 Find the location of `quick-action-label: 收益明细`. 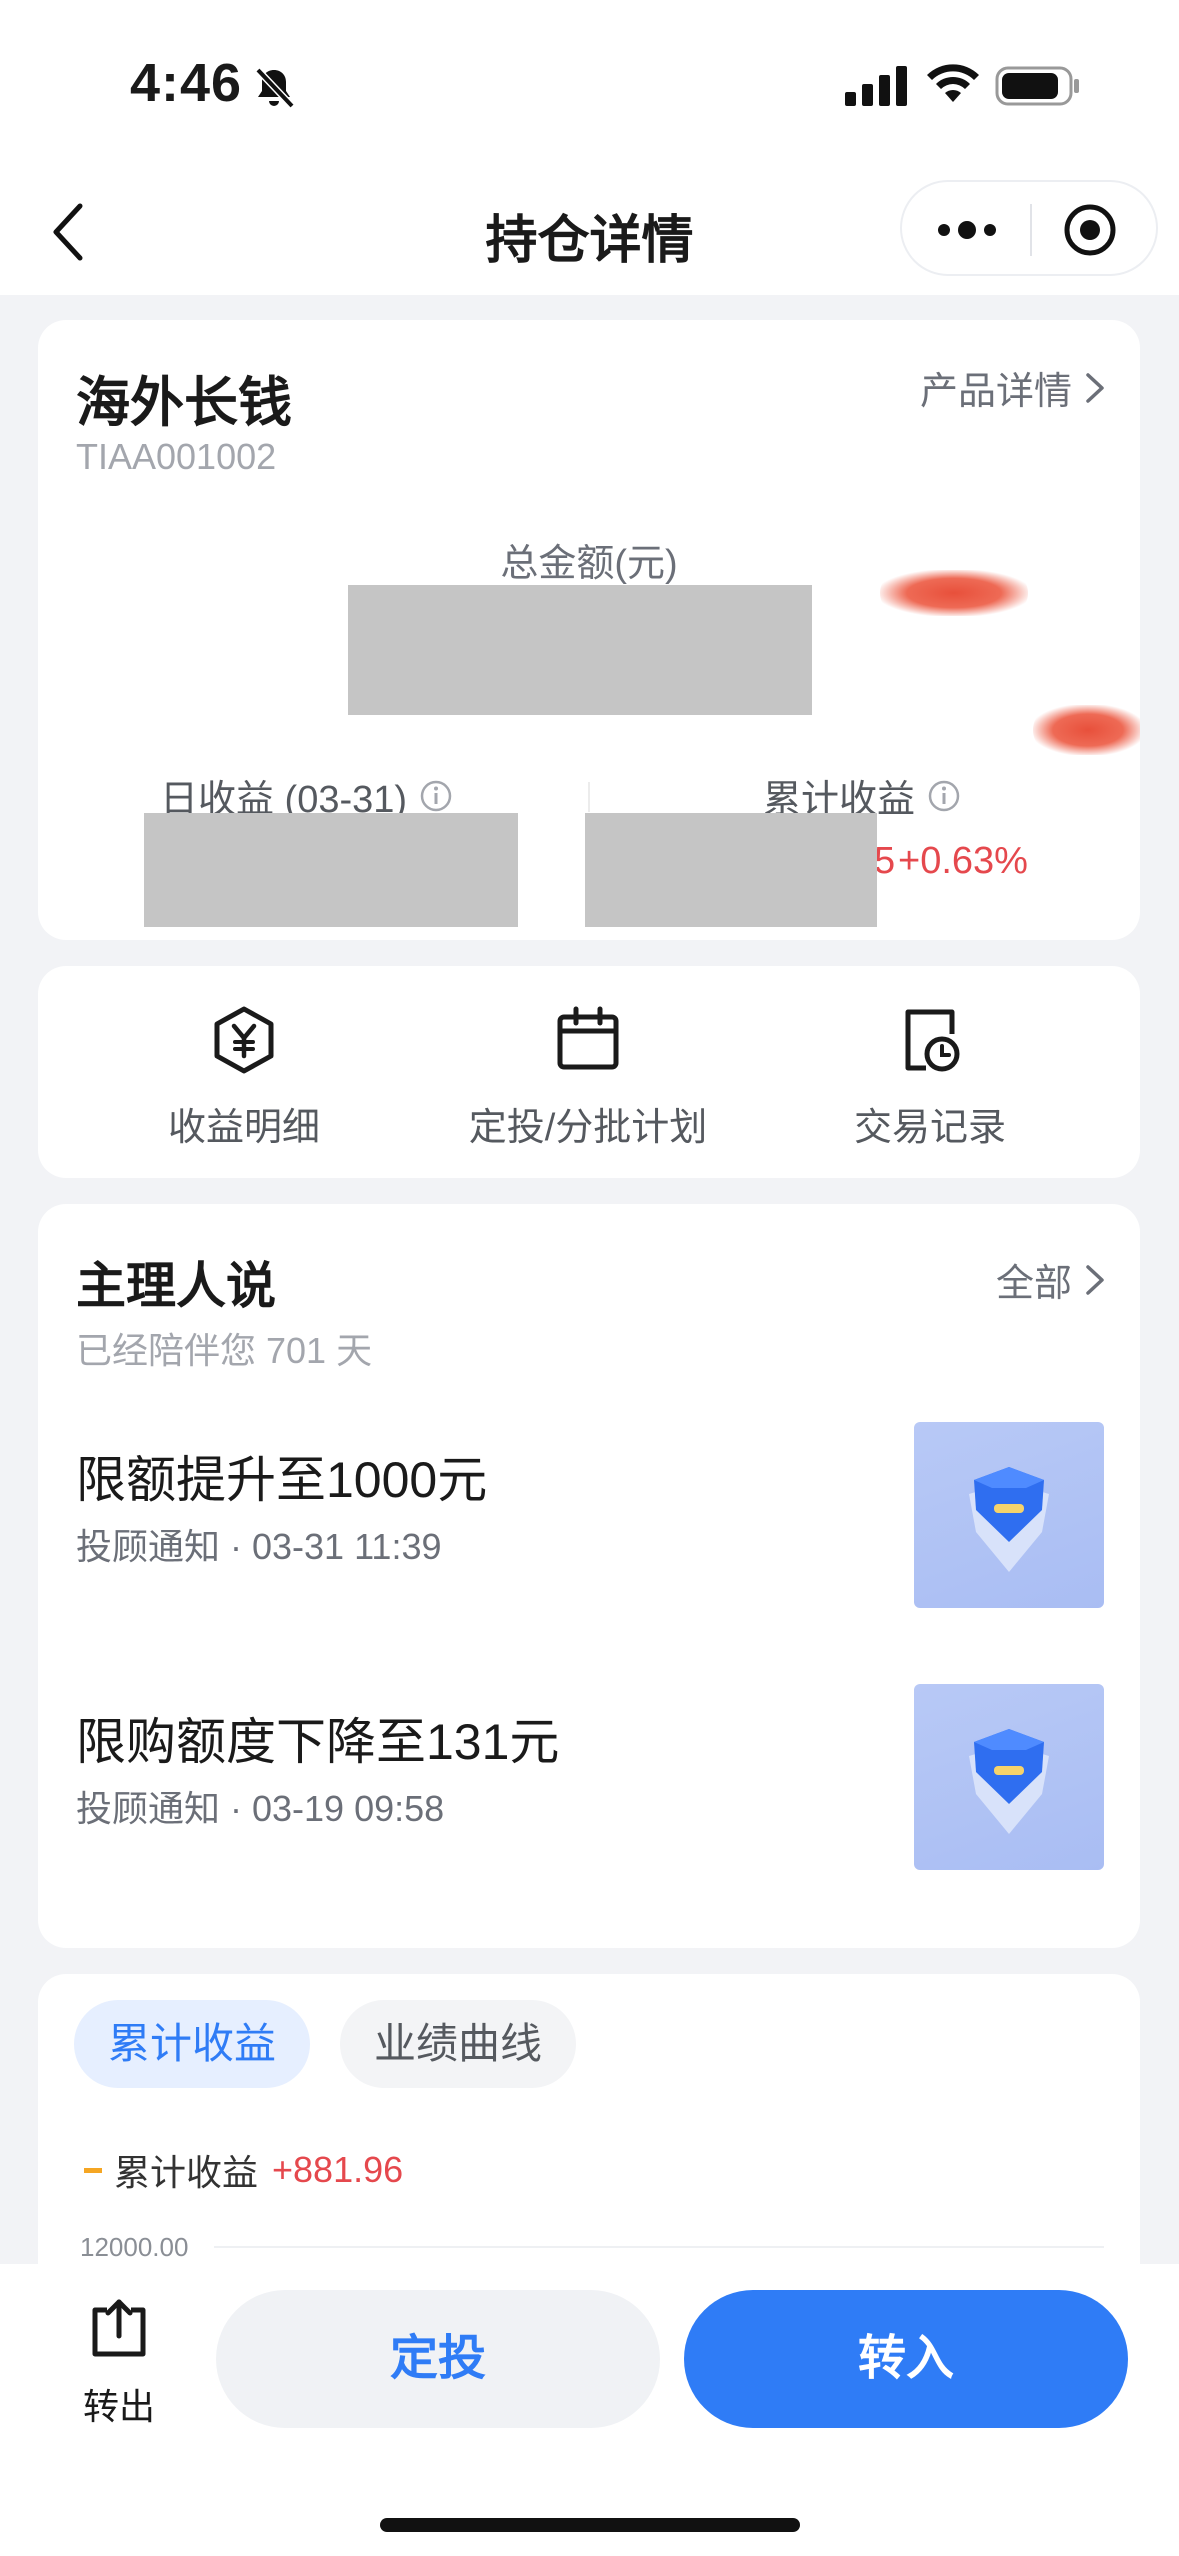

quick-action-label: 收益明细 is located at coordinates (243, 1128).